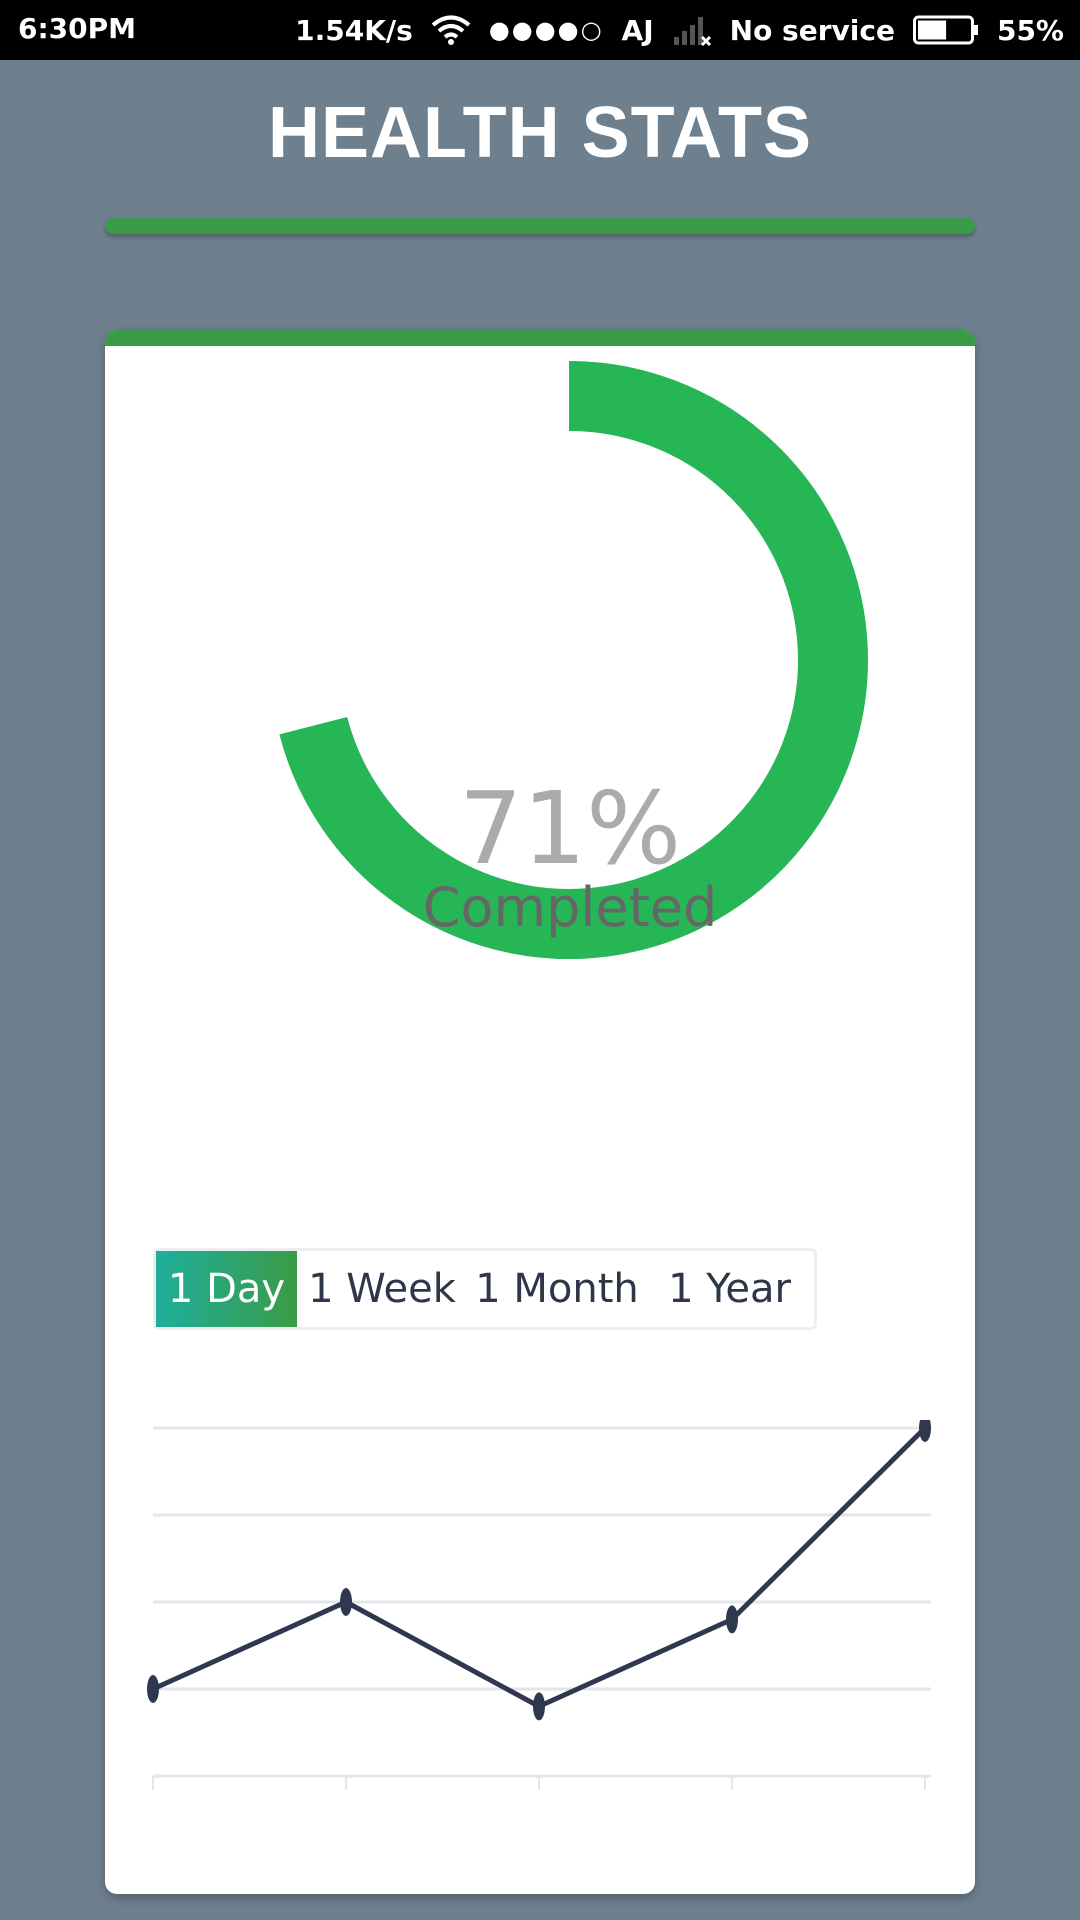 The width and height of the screenshot is (1080, 1920). I want to click on network-speed: 1.54K/s, so click(354, 30).